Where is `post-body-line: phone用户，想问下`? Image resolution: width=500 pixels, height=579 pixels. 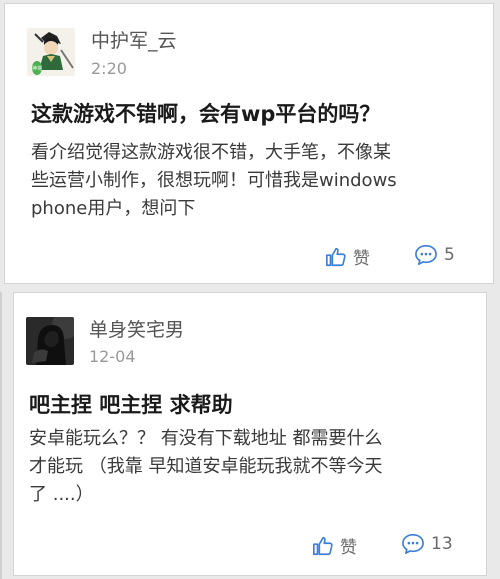 post-body-line: phone用户，想问下 is located at coordinates (113, 208).